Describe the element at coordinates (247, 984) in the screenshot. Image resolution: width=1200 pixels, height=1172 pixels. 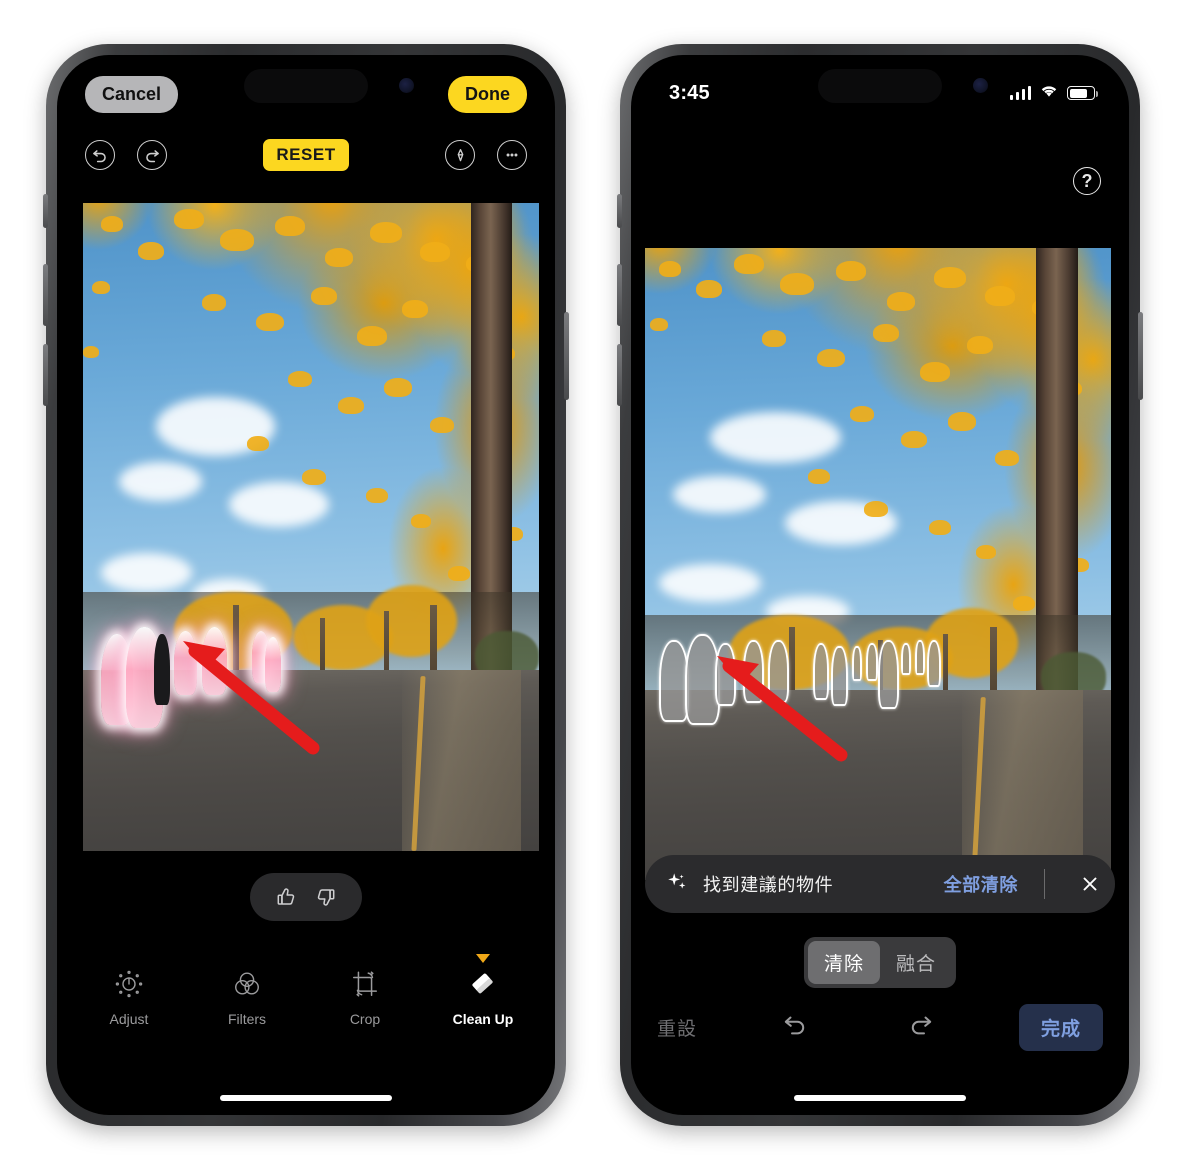
I see `filters-circles-icon` at that location.